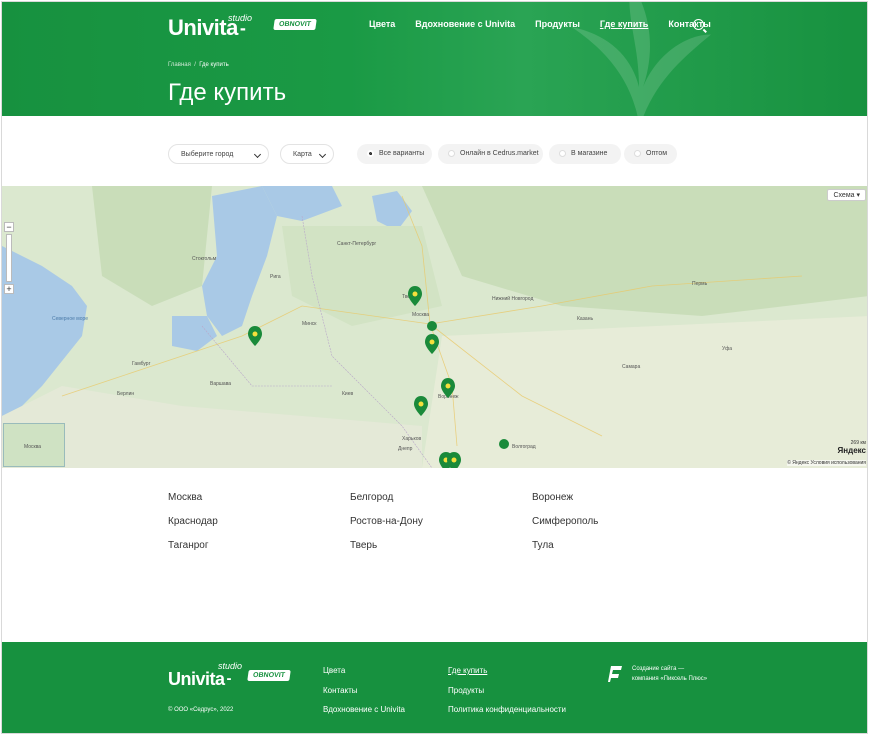 This screenshot has height=735, width=870. I want to click on filter-wholesale-label: Оптом, so click(657, 153).